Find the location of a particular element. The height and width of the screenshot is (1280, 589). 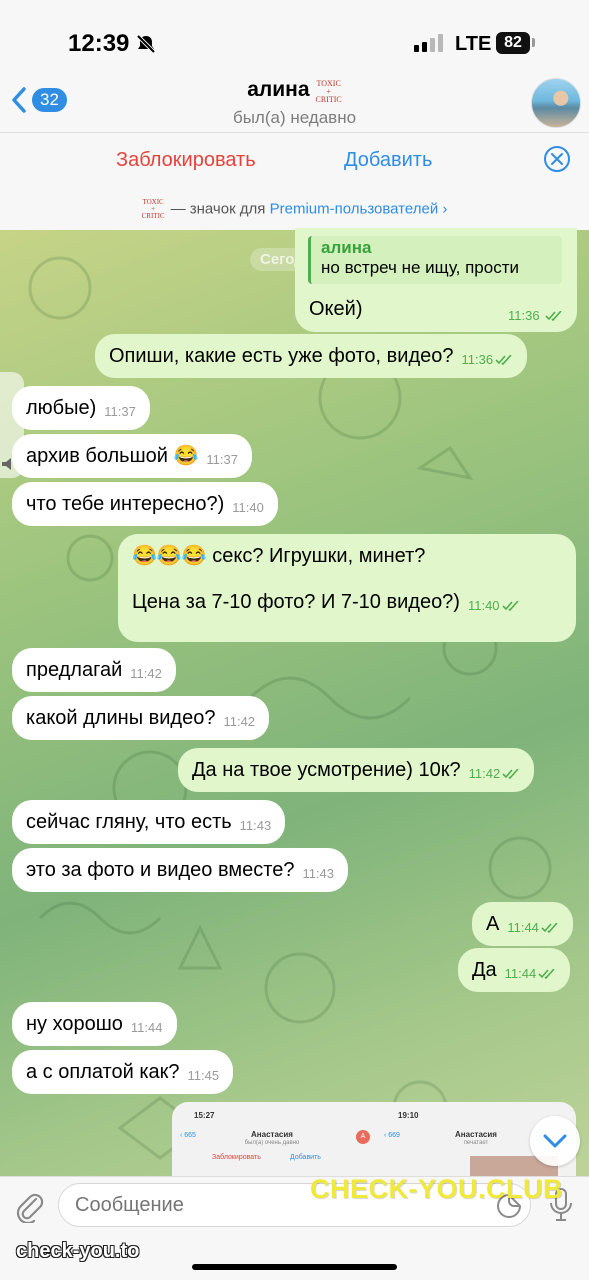

message-bubble-incoming: любые) 11:37 is located at coordinates (81, 408).